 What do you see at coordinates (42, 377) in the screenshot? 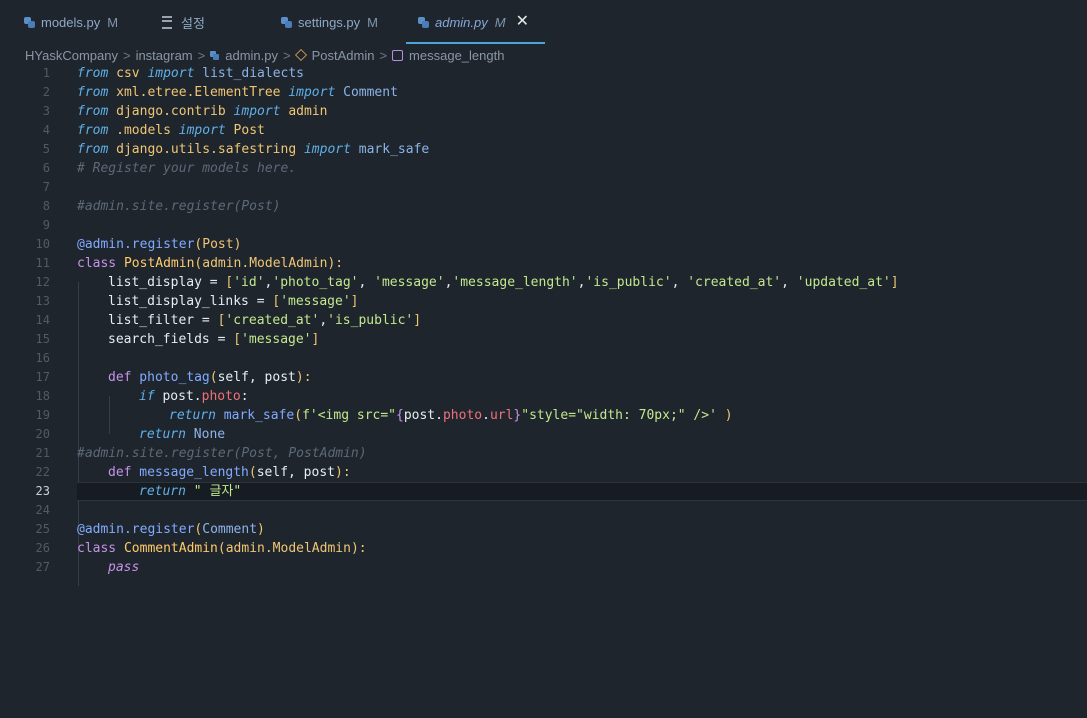
I see `line-number: 17` at bounding box center [42, 377].